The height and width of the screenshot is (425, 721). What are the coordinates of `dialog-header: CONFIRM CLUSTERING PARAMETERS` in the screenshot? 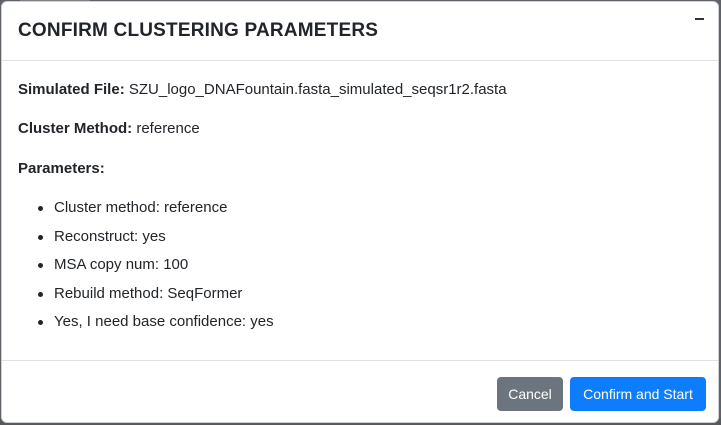 It's located at (360, 31).